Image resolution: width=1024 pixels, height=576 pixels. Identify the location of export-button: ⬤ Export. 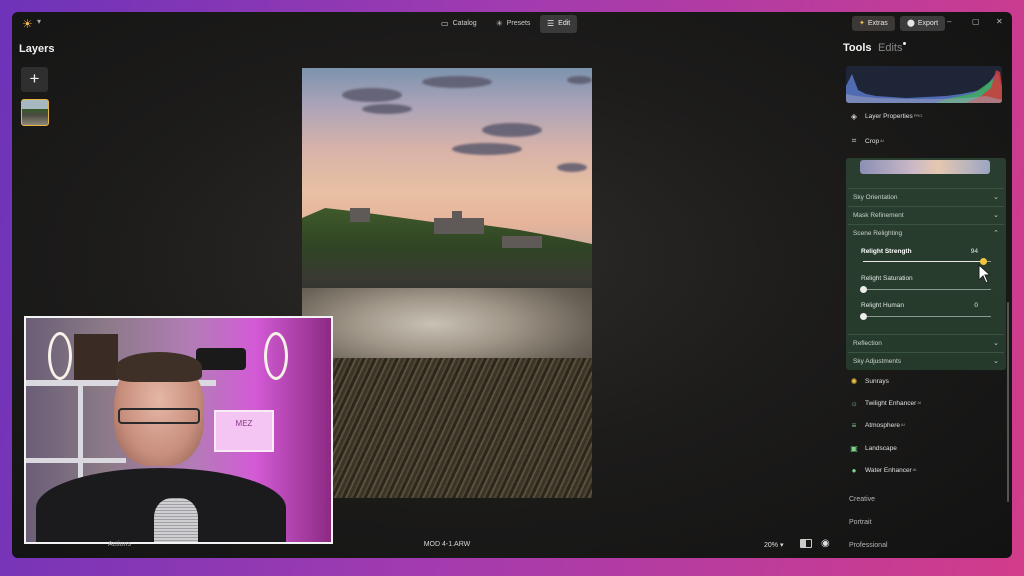
(923, 23).